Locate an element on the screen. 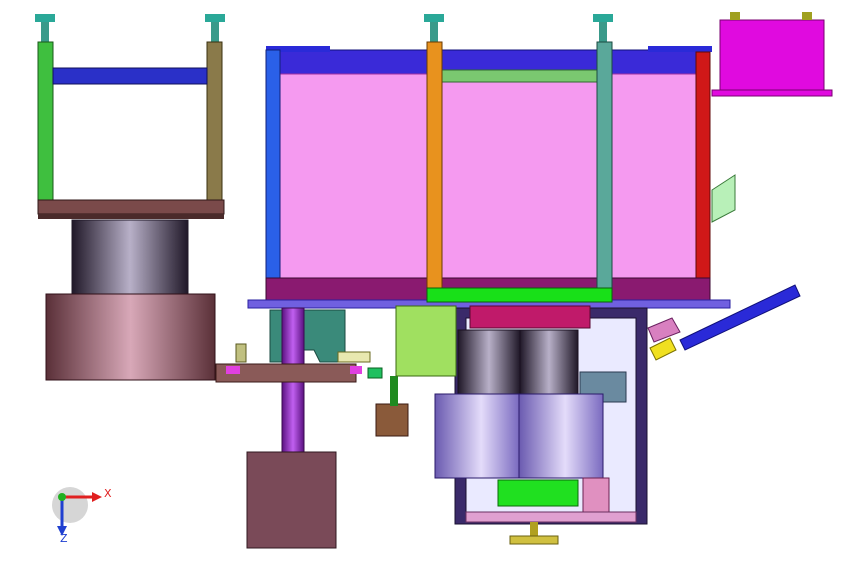  top-magenta-fitting is located at coordinates (530, 317).